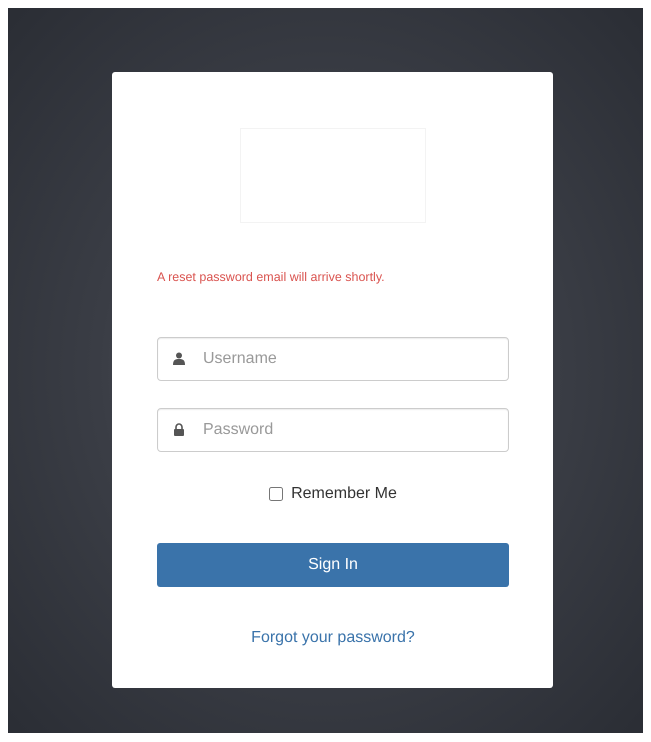 The height and width of the screenshot is (742, 651). Describe the element at coordinates (276, 493) in the screenshot. I see `remember-checkbox` at that location.